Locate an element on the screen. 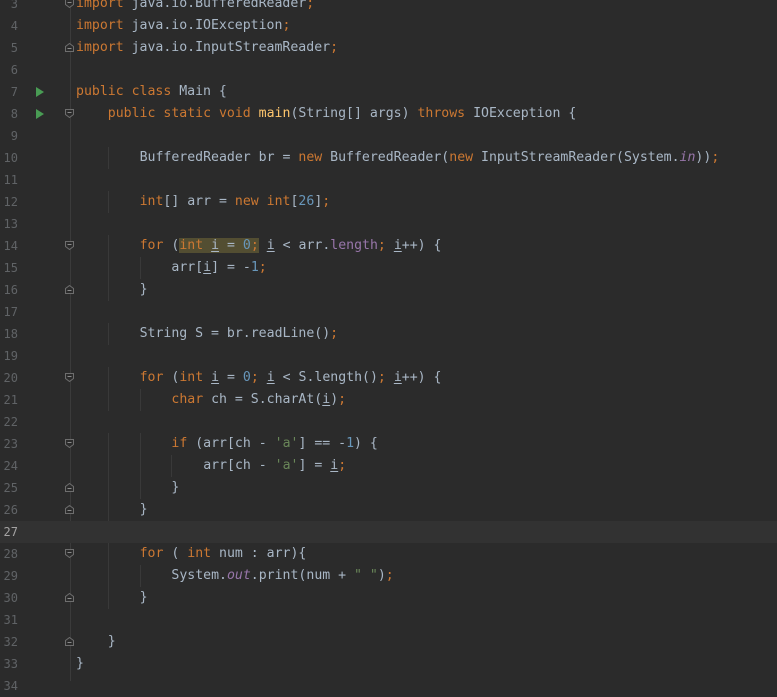 This screenshot has height=697, width=777. code-line: 24 arr[ch - 'a'] = i; is located at coordinates (388, 466).